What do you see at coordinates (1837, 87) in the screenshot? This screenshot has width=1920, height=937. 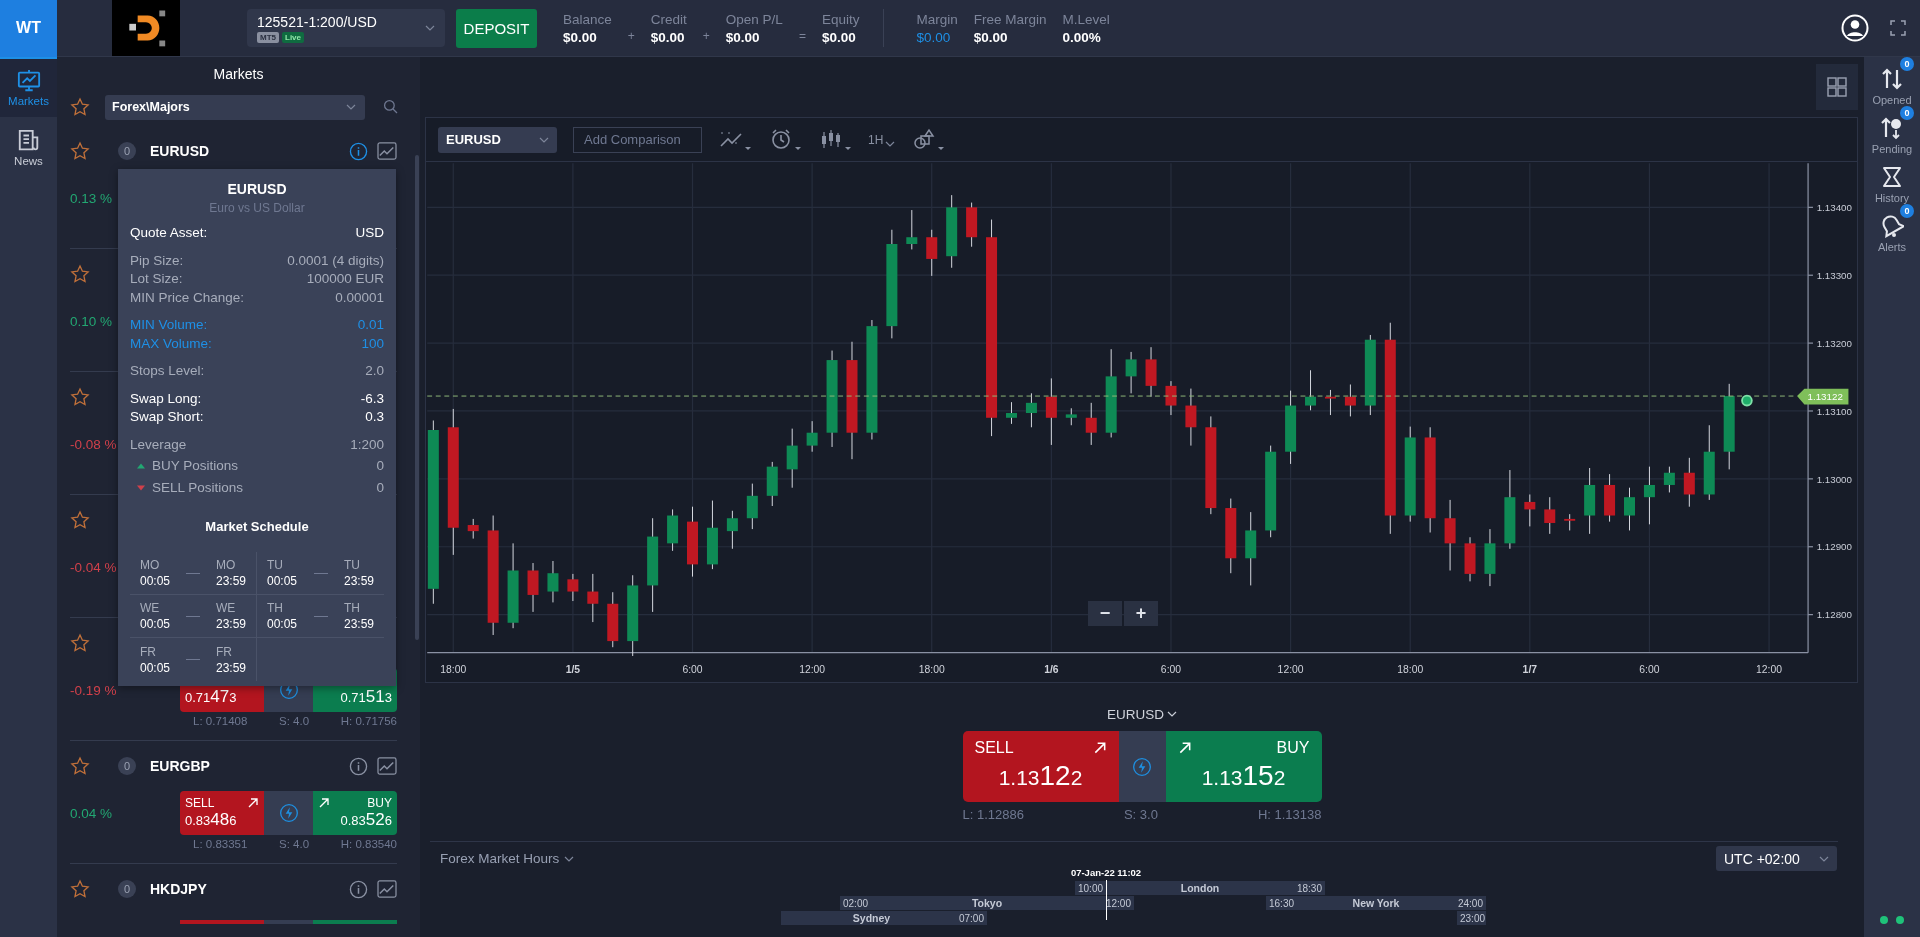 I see `layout-button` at bounding box center [1837, 87].